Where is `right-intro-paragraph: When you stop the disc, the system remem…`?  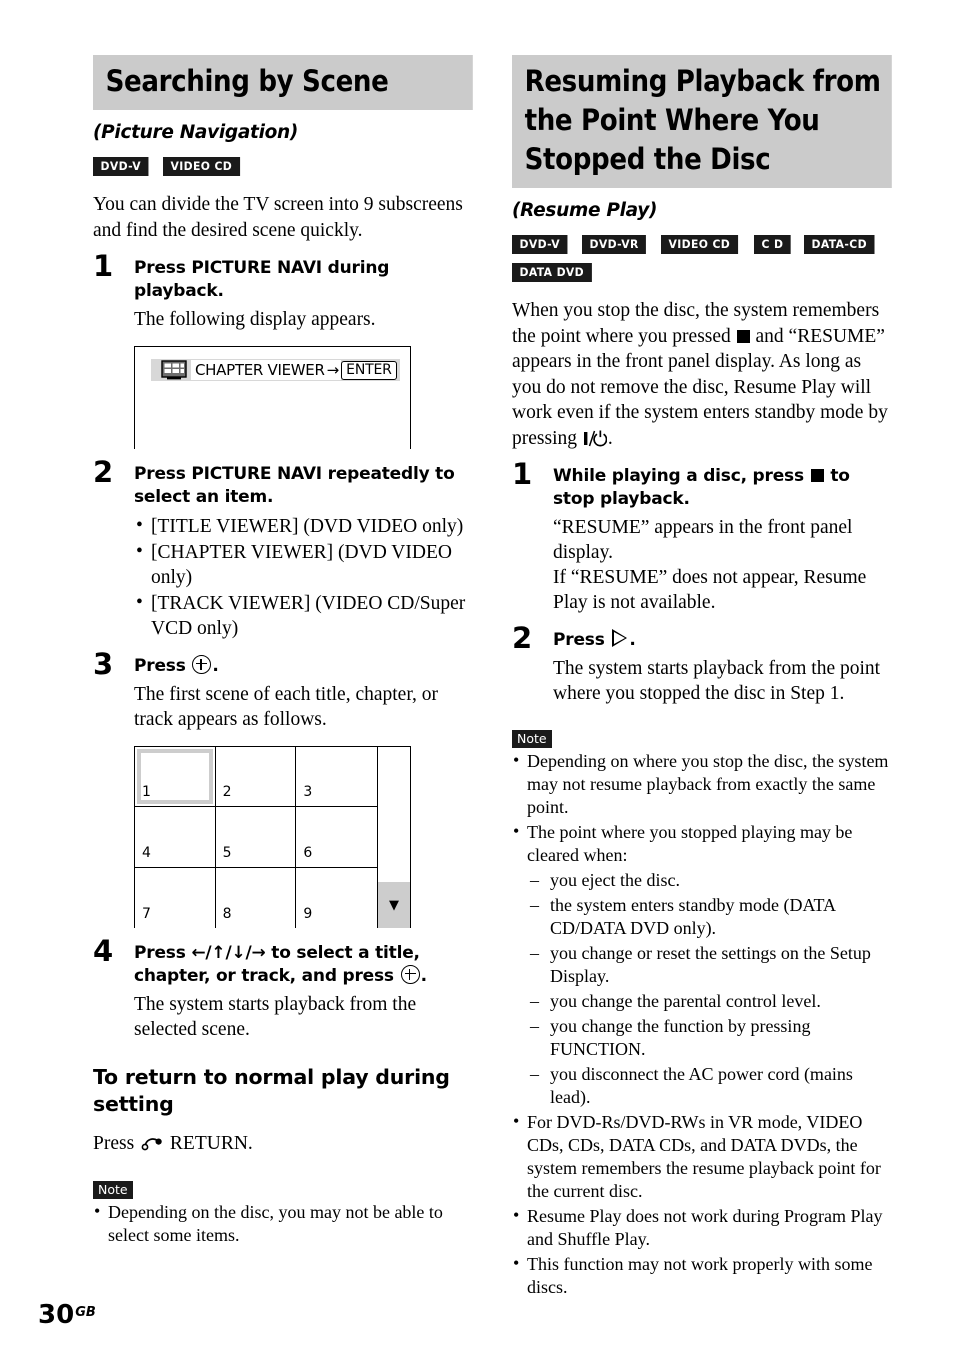
right-intro-paragraph: When you stop the disc, the system remem… is located at coordinates (702, 374).